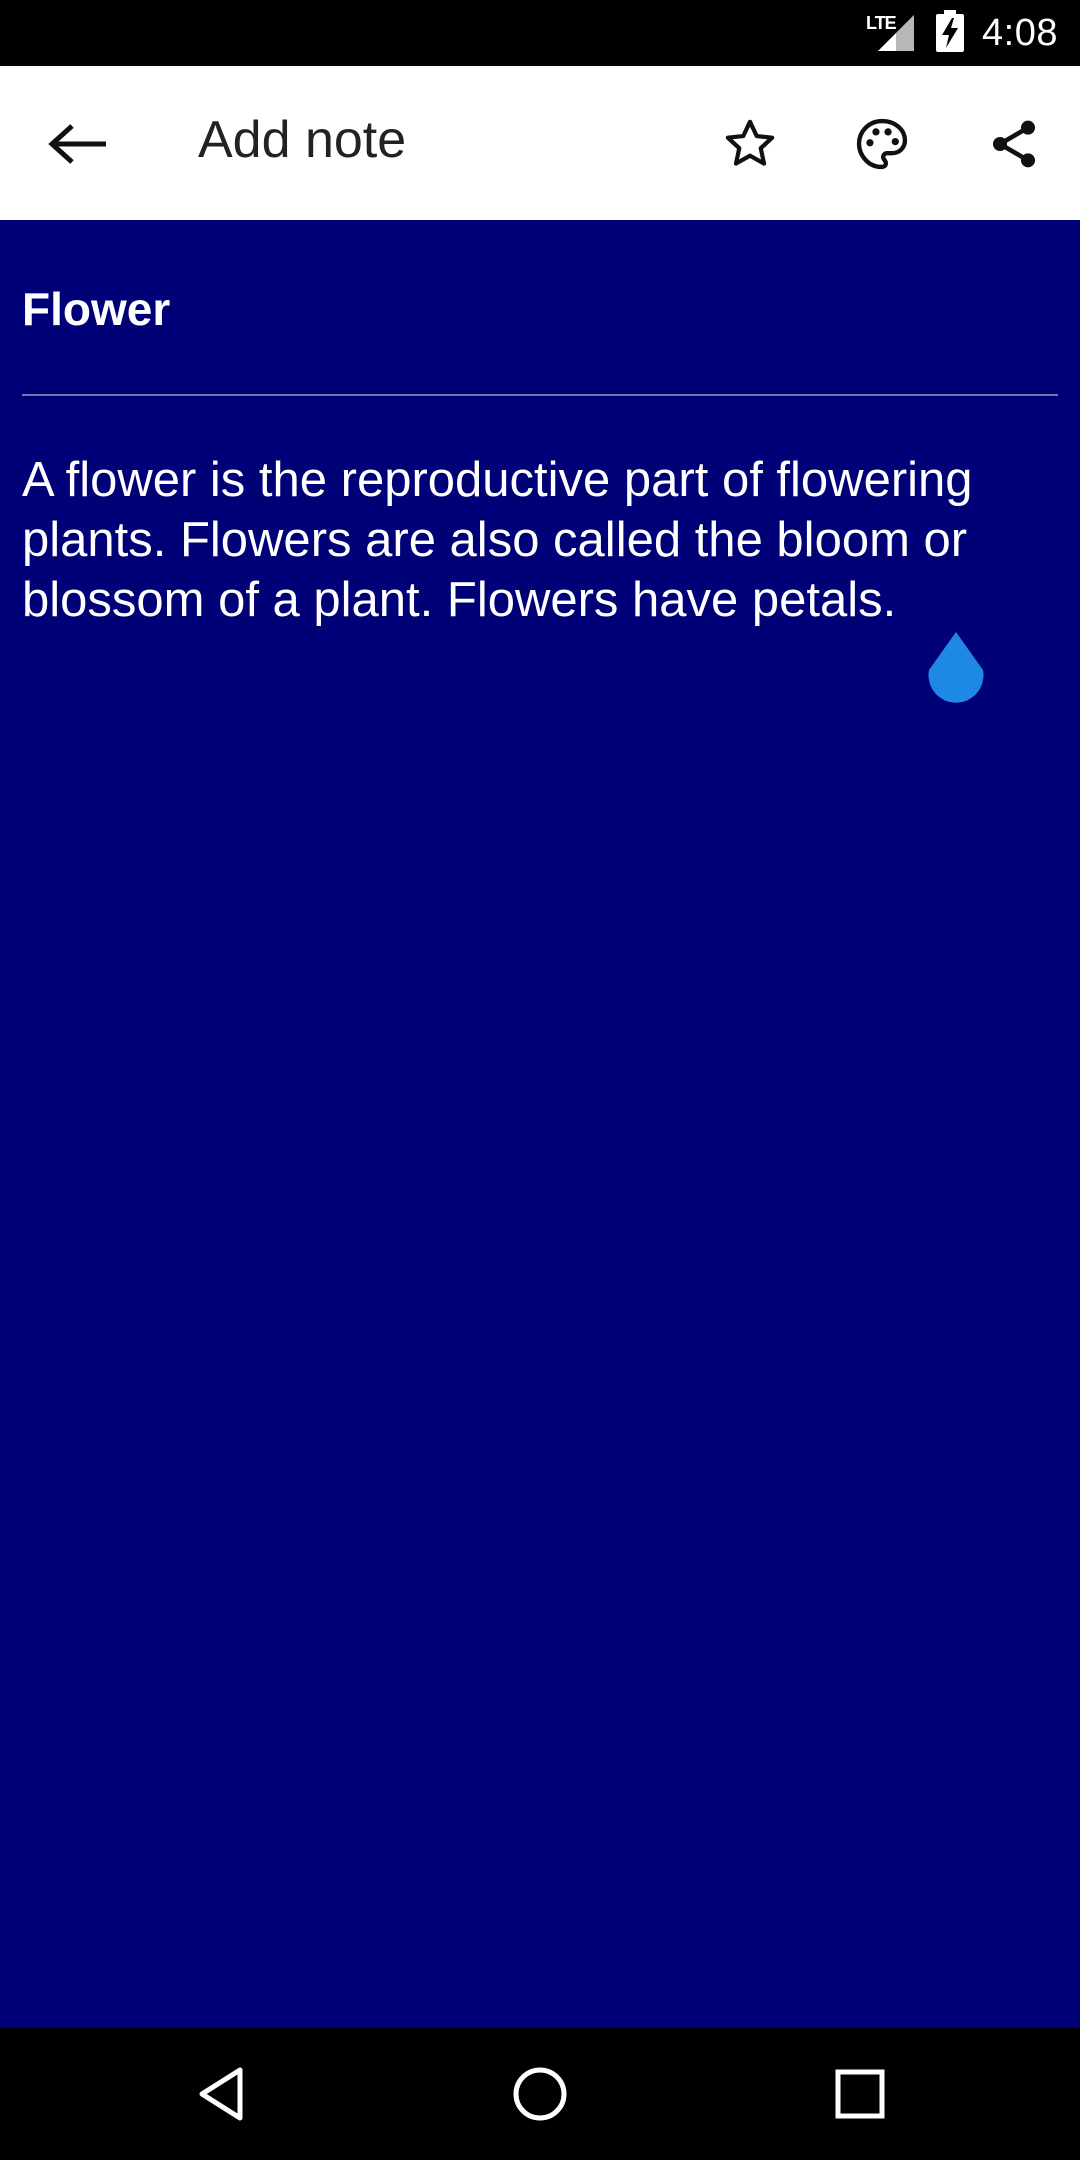  I want to click on home-circle-icon, so click(540, 2094).